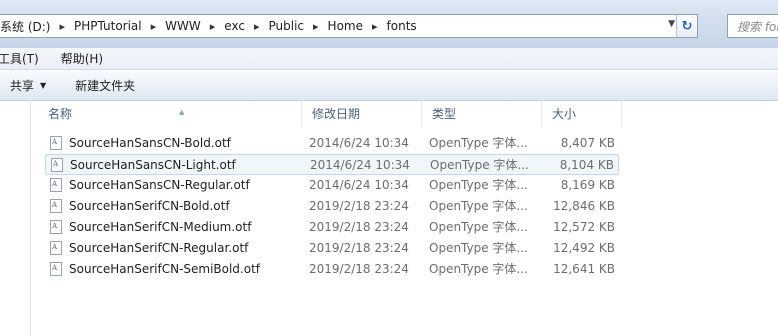 Image resolution: width=778 pixels, height=336 pixels. What do you see at coordinates (234, 26) in the screenshot?
I see `breadcrumb-exc: exc` at bounding box center [234, 26].